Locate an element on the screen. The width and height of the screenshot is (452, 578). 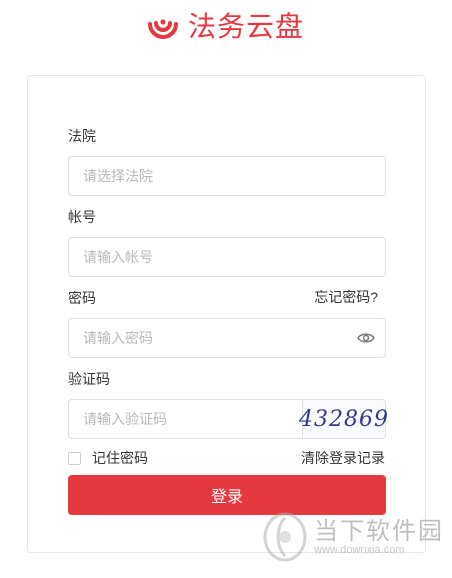
account-input is located at coordinates (227, 257).